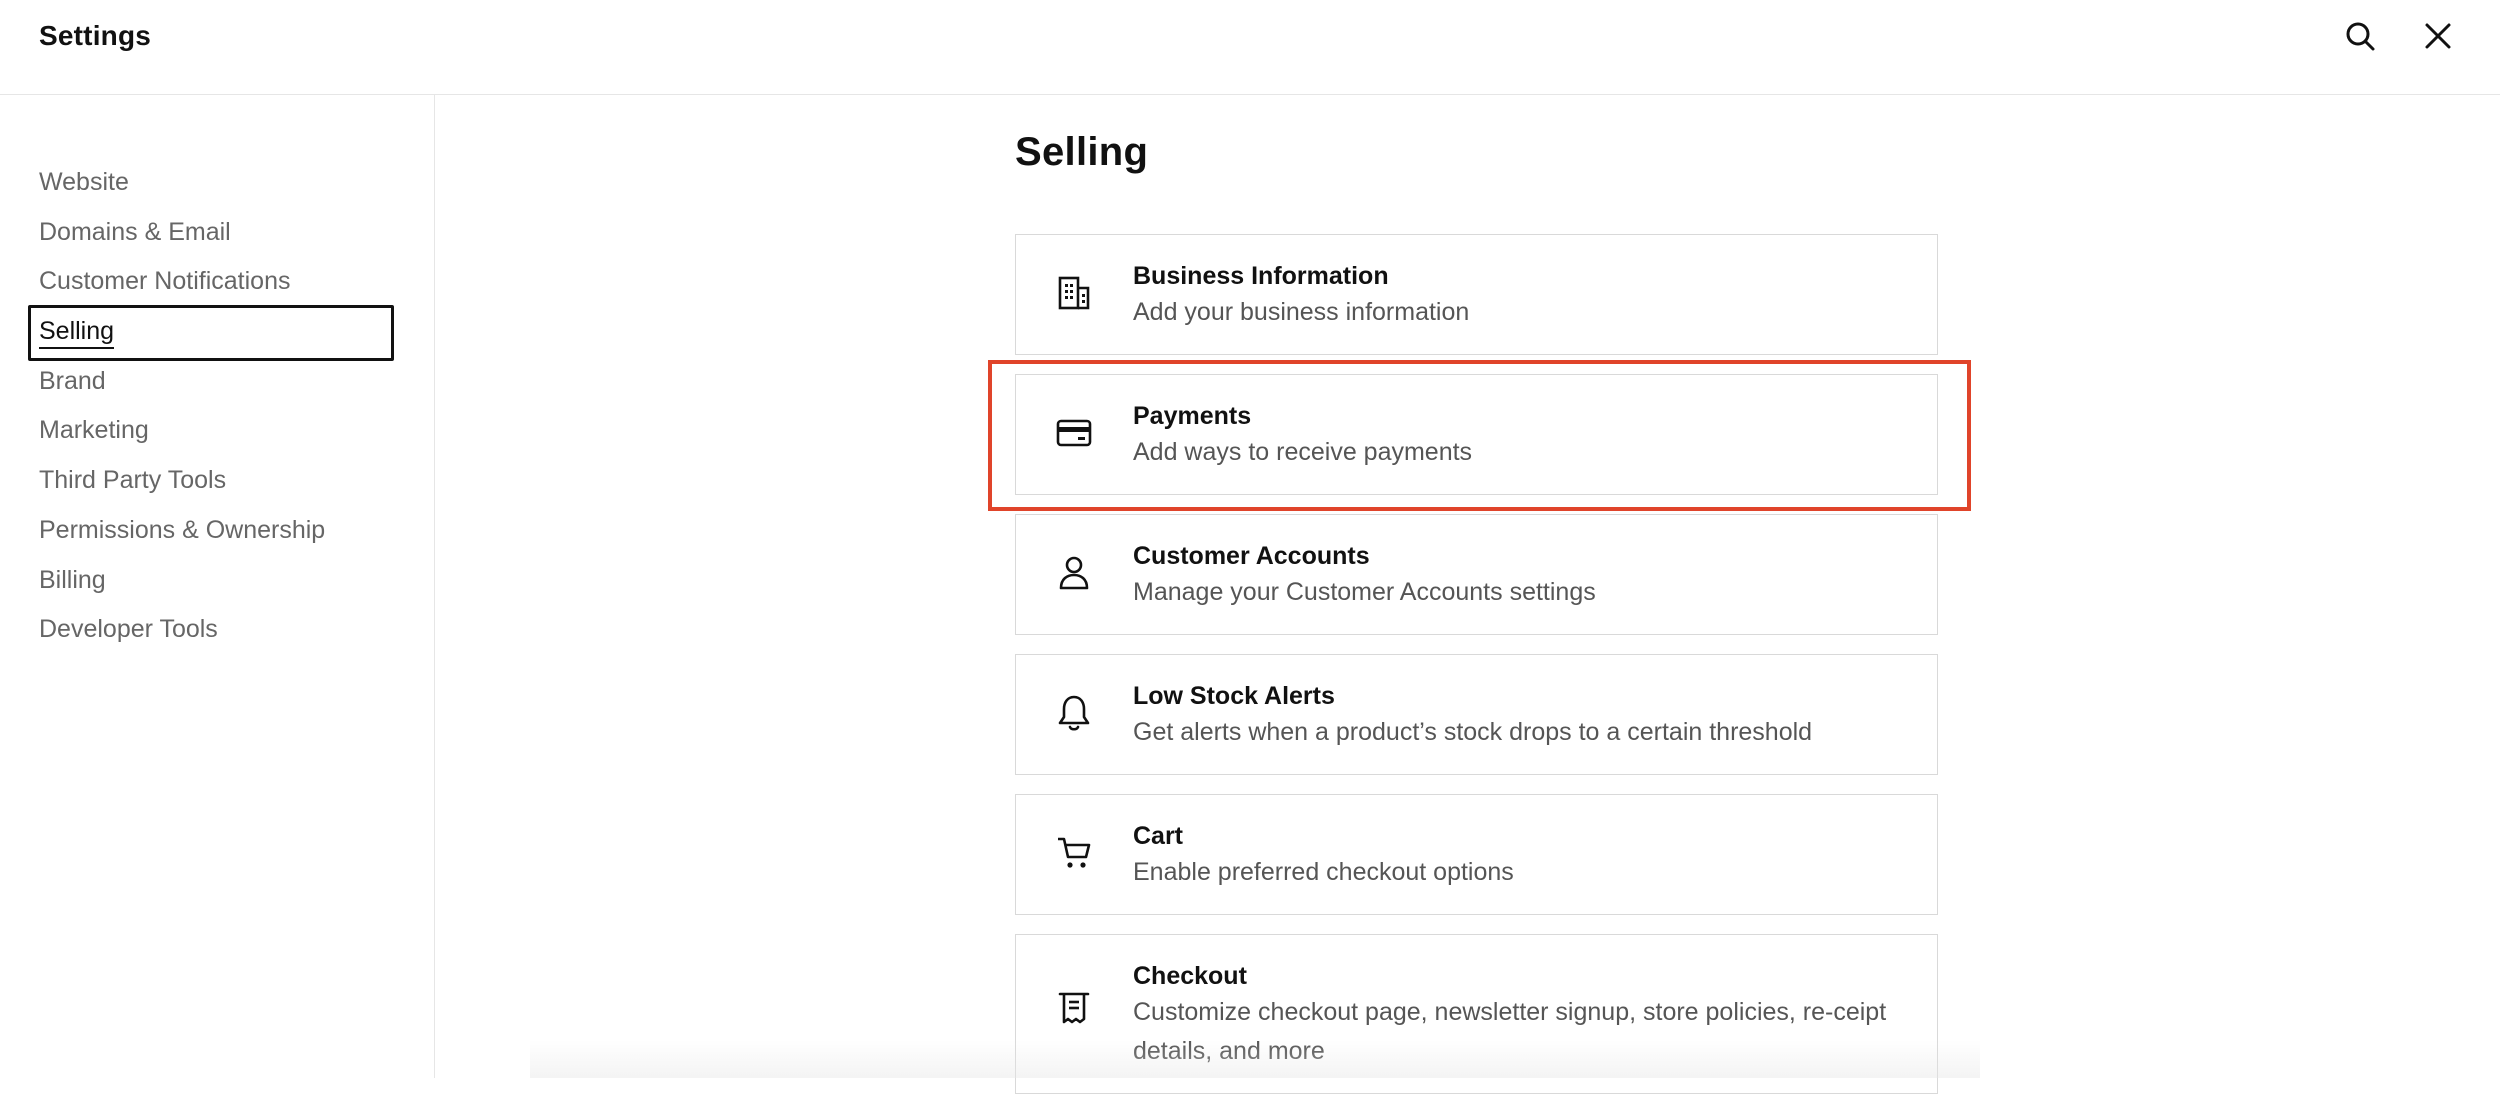  Describe the element at coordinates (1476, 854) in the screenshot. I see `card-cart: Cart Enable preferred checkout options` at that location.